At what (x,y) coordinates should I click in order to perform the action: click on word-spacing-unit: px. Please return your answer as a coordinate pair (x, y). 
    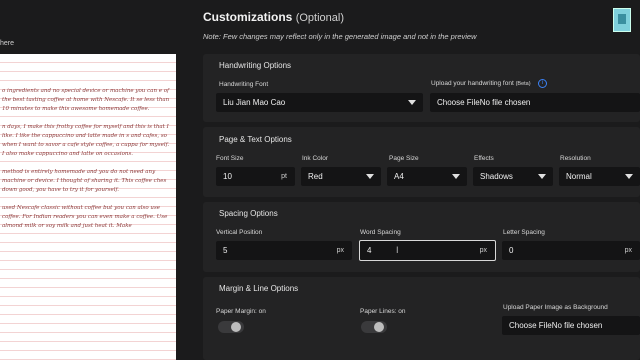
    Looking at the image, I should click on (483, 250).